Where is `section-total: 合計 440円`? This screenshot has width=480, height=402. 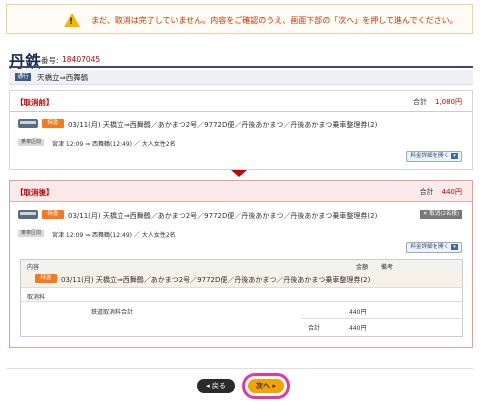
section-total: 合計 440円 is located at coordinates (440, 192).